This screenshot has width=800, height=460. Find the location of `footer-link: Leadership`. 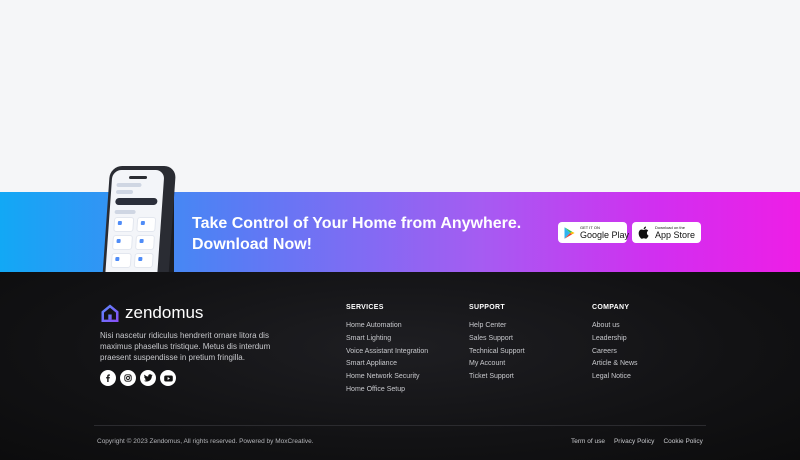

footer-link: Leadership is located at coordinates (615, 338).